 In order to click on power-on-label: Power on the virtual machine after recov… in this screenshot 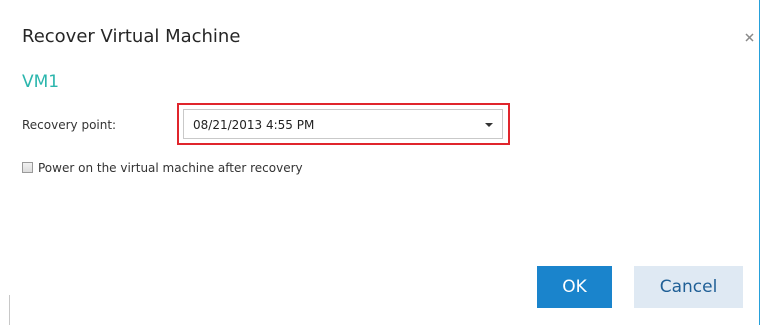, I will do `click(170, 168)`.